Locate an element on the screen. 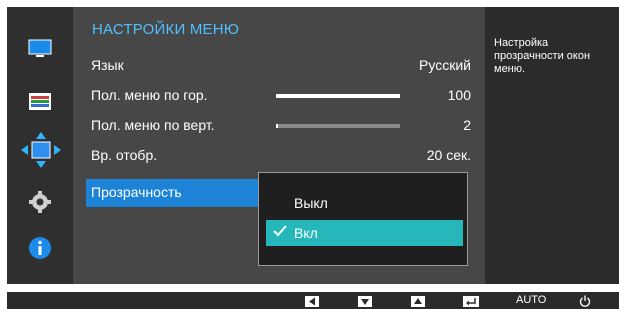 The image size is (619, 309). option-label: Вкл is located at coordinates (306, 233).